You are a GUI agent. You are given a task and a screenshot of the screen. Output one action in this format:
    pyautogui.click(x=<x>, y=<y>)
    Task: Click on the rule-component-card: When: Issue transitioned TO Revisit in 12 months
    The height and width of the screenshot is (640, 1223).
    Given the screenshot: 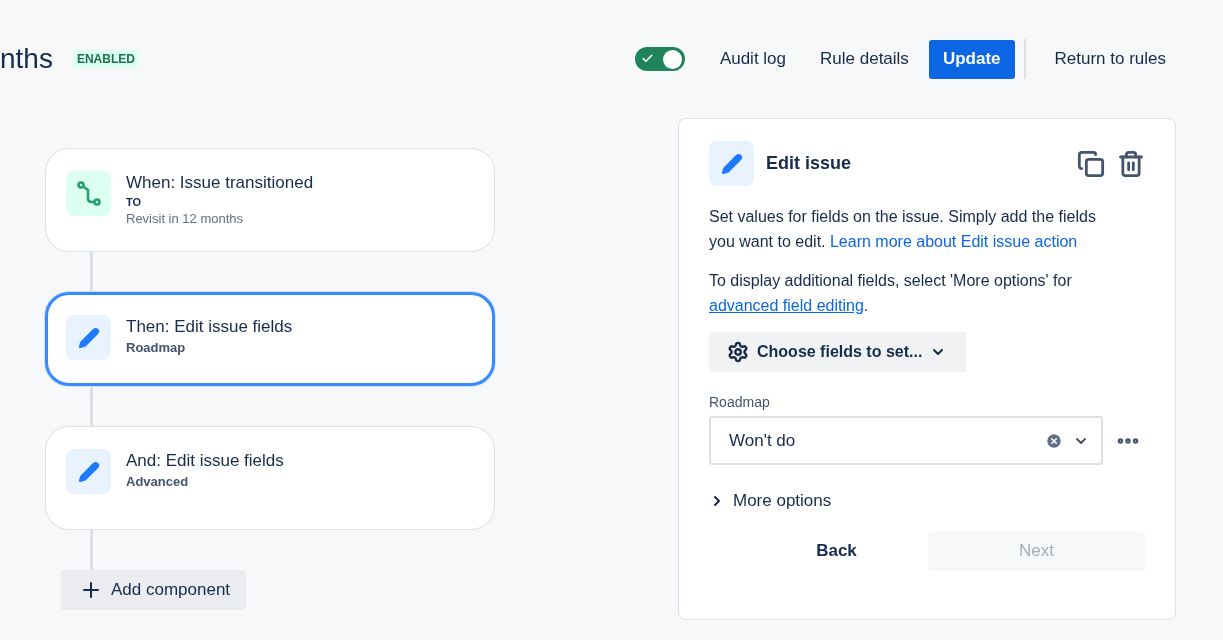 What is the action you would take?
    pyautogui.click(x=270, y=200)
    